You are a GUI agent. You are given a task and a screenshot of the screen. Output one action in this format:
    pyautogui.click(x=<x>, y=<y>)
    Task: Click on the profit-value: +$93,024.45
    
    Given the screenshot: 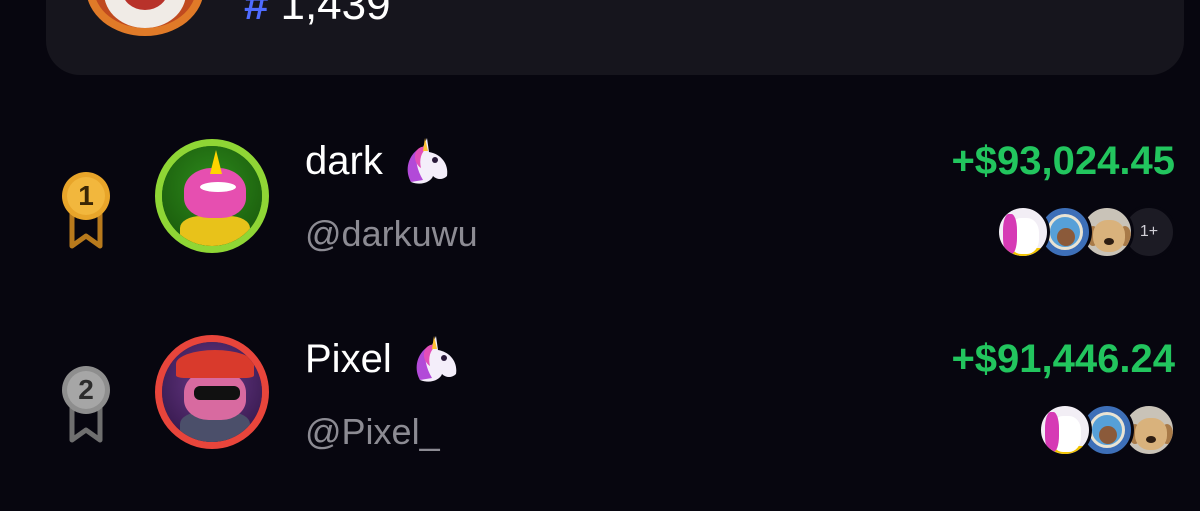 What is the action you would take?
    pyautogui.click(x=1063, y=161)
    